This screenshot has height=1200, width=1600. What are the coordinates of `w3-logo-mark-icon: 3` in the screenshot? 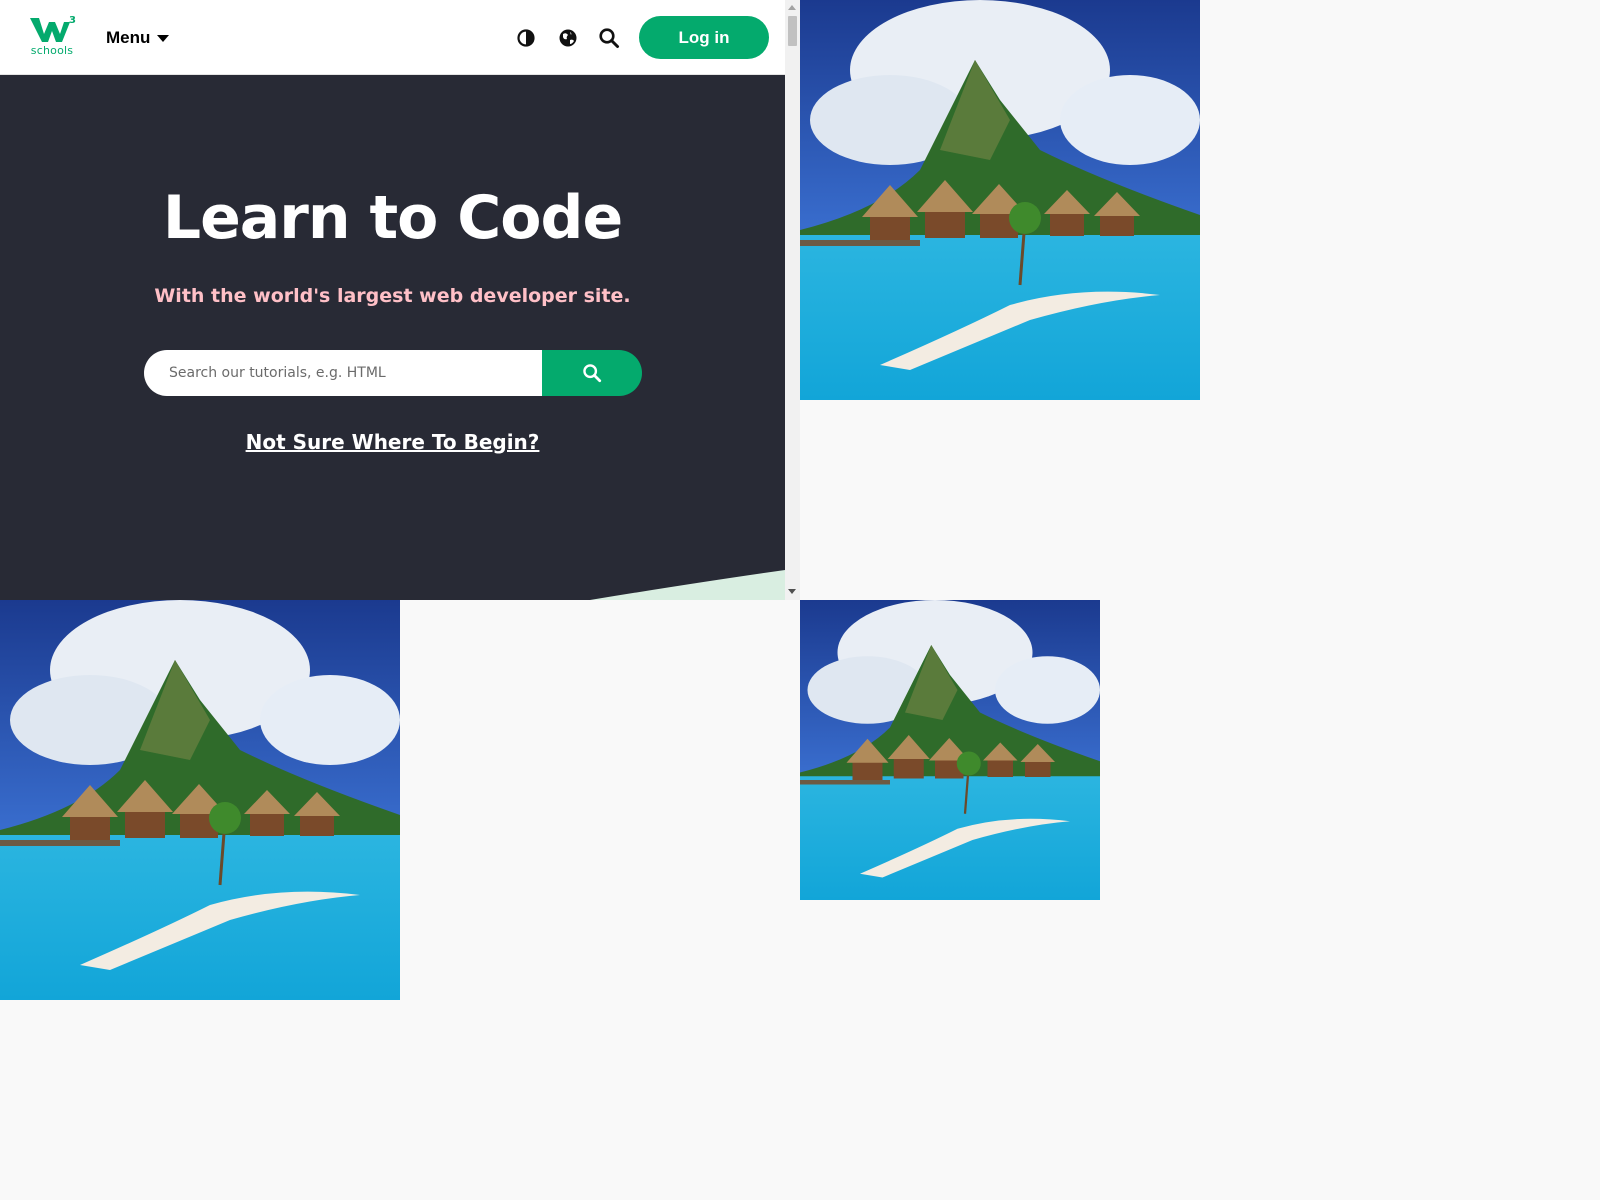 It's located at (53, 28).